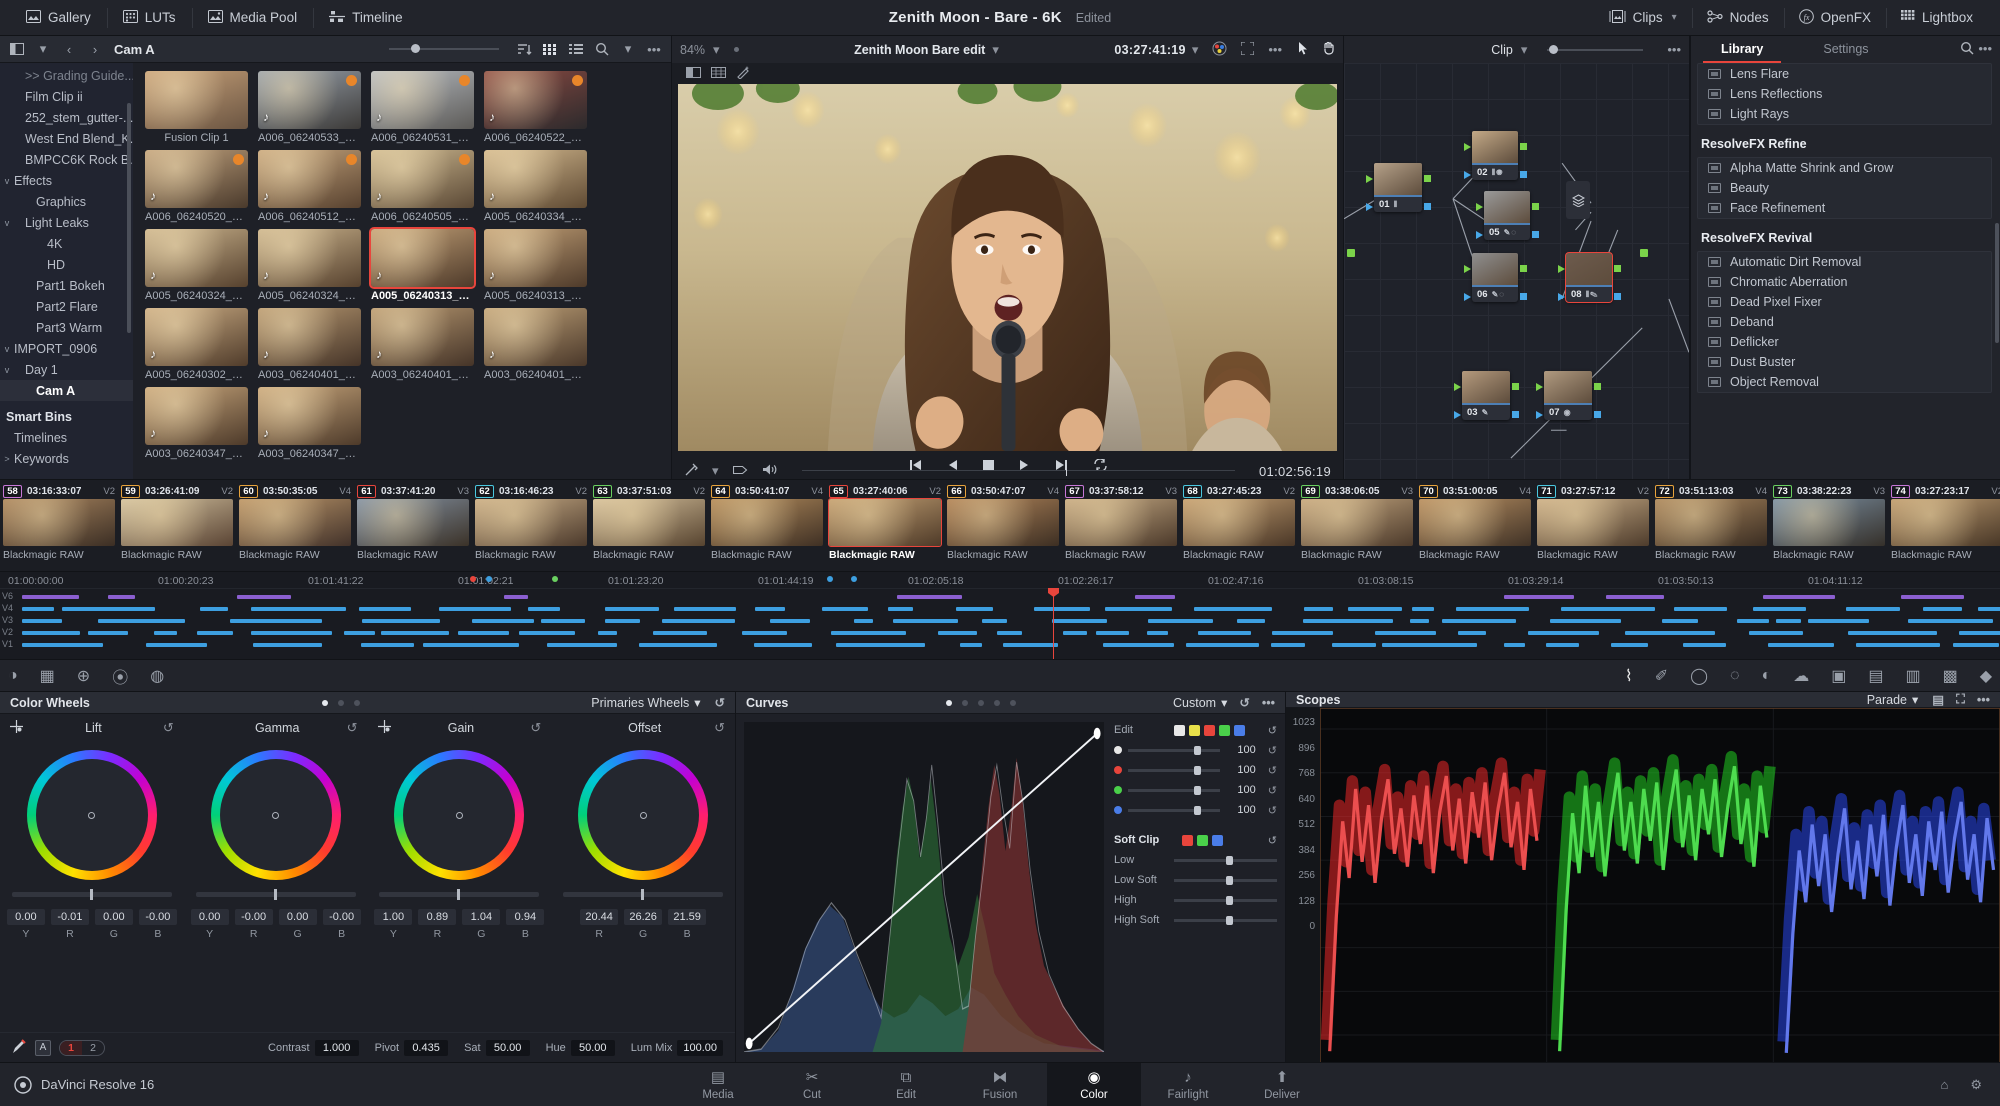  What do you see at coordinates (19, 1047) in the screenshot?
I see `eyedropper-icon` at bounding box center [19, 1047].